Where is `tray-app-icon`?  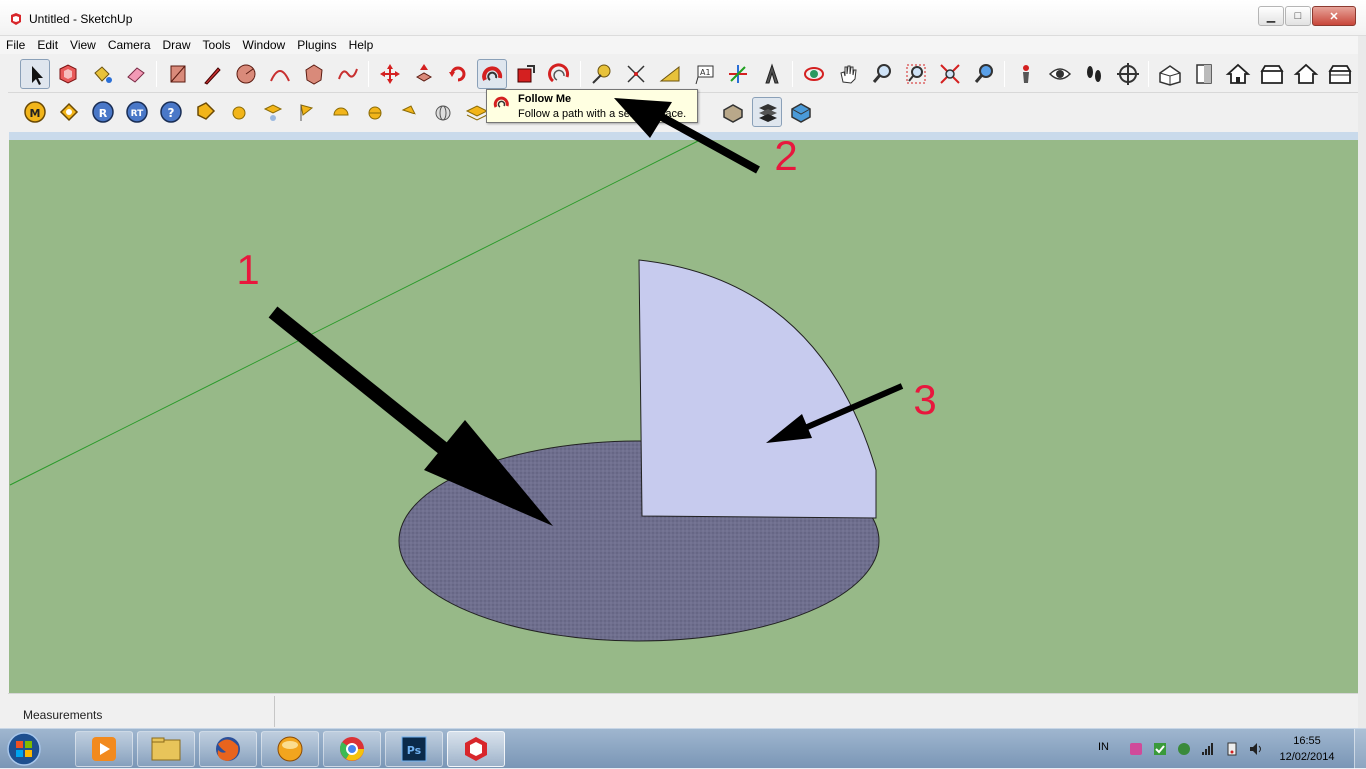
tray-app-icon is located at coordinates (1136, 749).